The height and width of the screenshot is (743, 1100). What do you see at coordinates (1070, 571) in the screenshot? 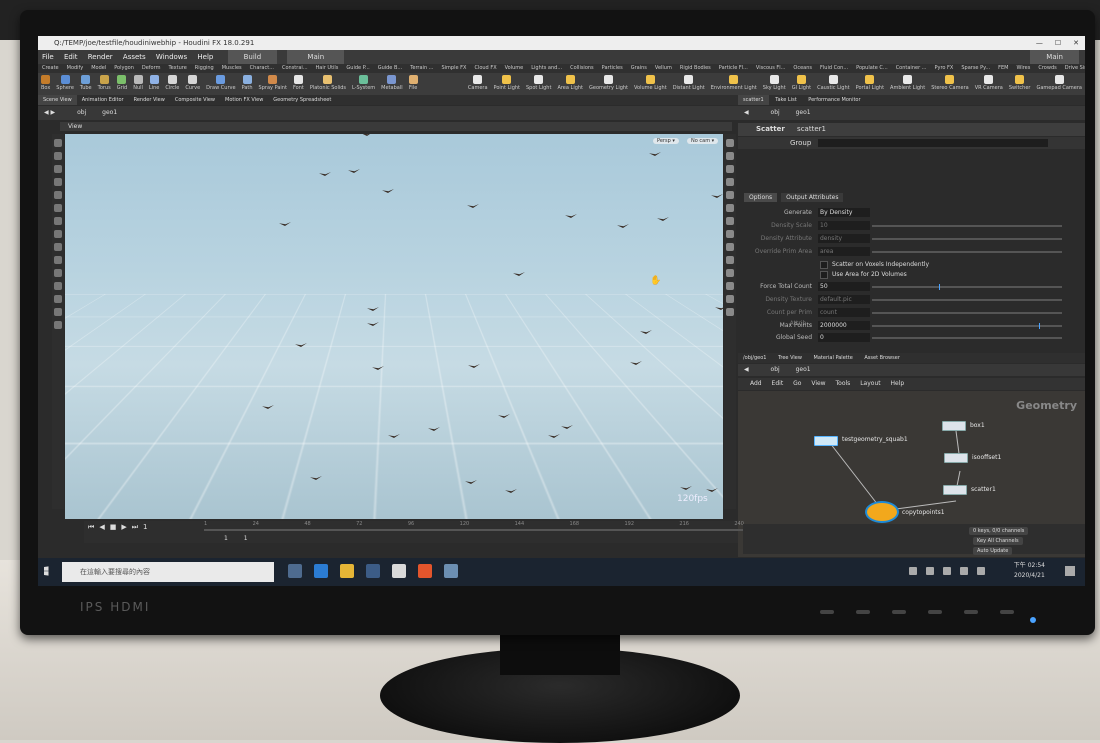
I see `notification-icon` at bounding box center [1070, 571].